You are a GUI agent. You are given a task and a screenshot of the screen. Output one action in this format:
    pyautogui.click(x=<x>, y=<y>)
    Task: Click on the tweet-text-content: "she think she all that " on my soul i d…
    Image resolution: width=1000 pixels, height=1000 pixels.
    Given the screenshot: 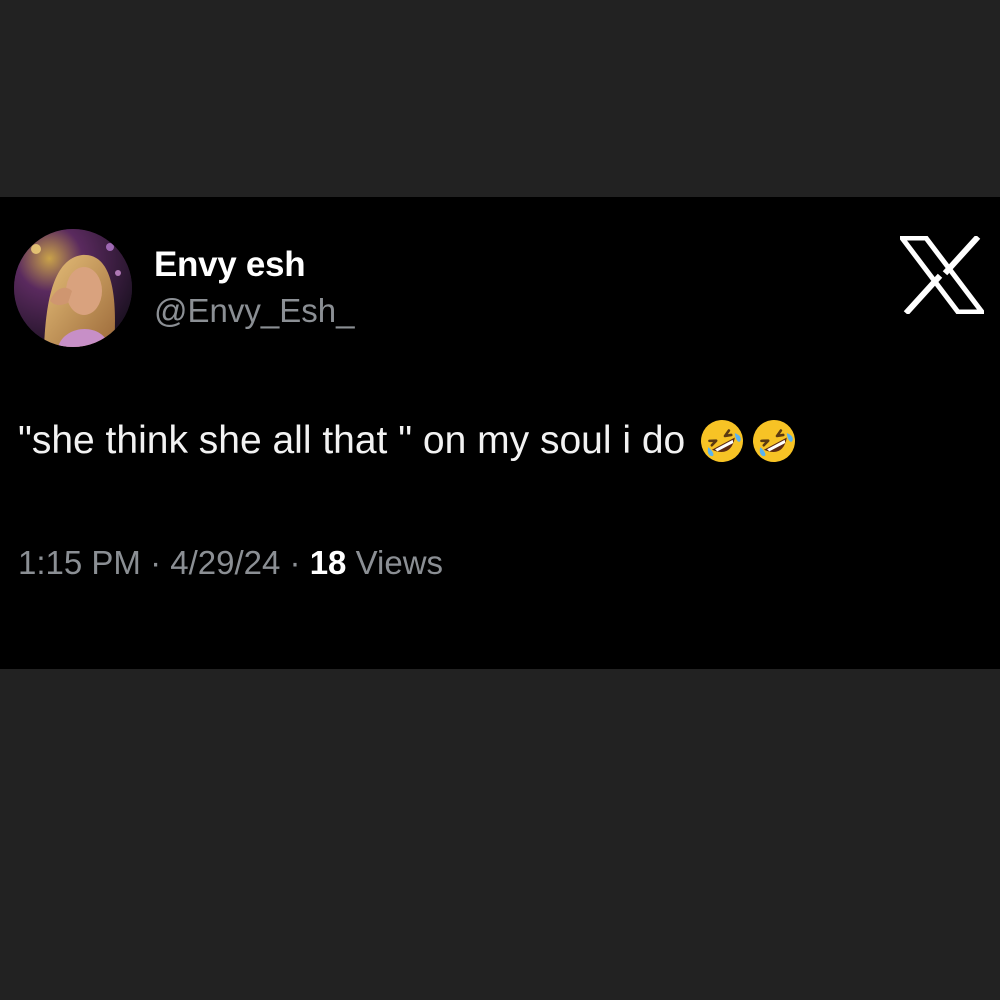 What is the action you would take?
    pyautogui.click(x=352, y=440)
    